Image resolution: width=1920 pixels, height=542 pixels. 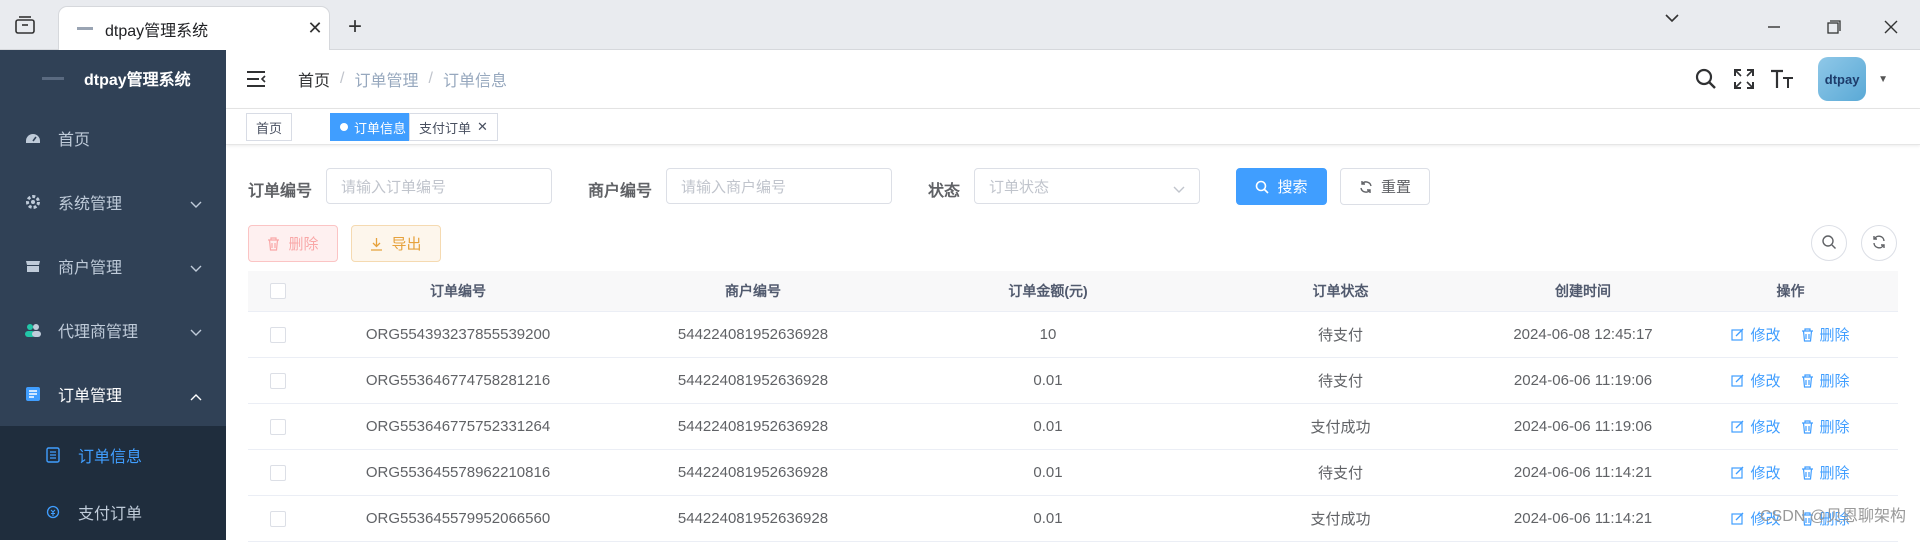 I want to click on refresh-table-button, so click(x=1879, y=243).